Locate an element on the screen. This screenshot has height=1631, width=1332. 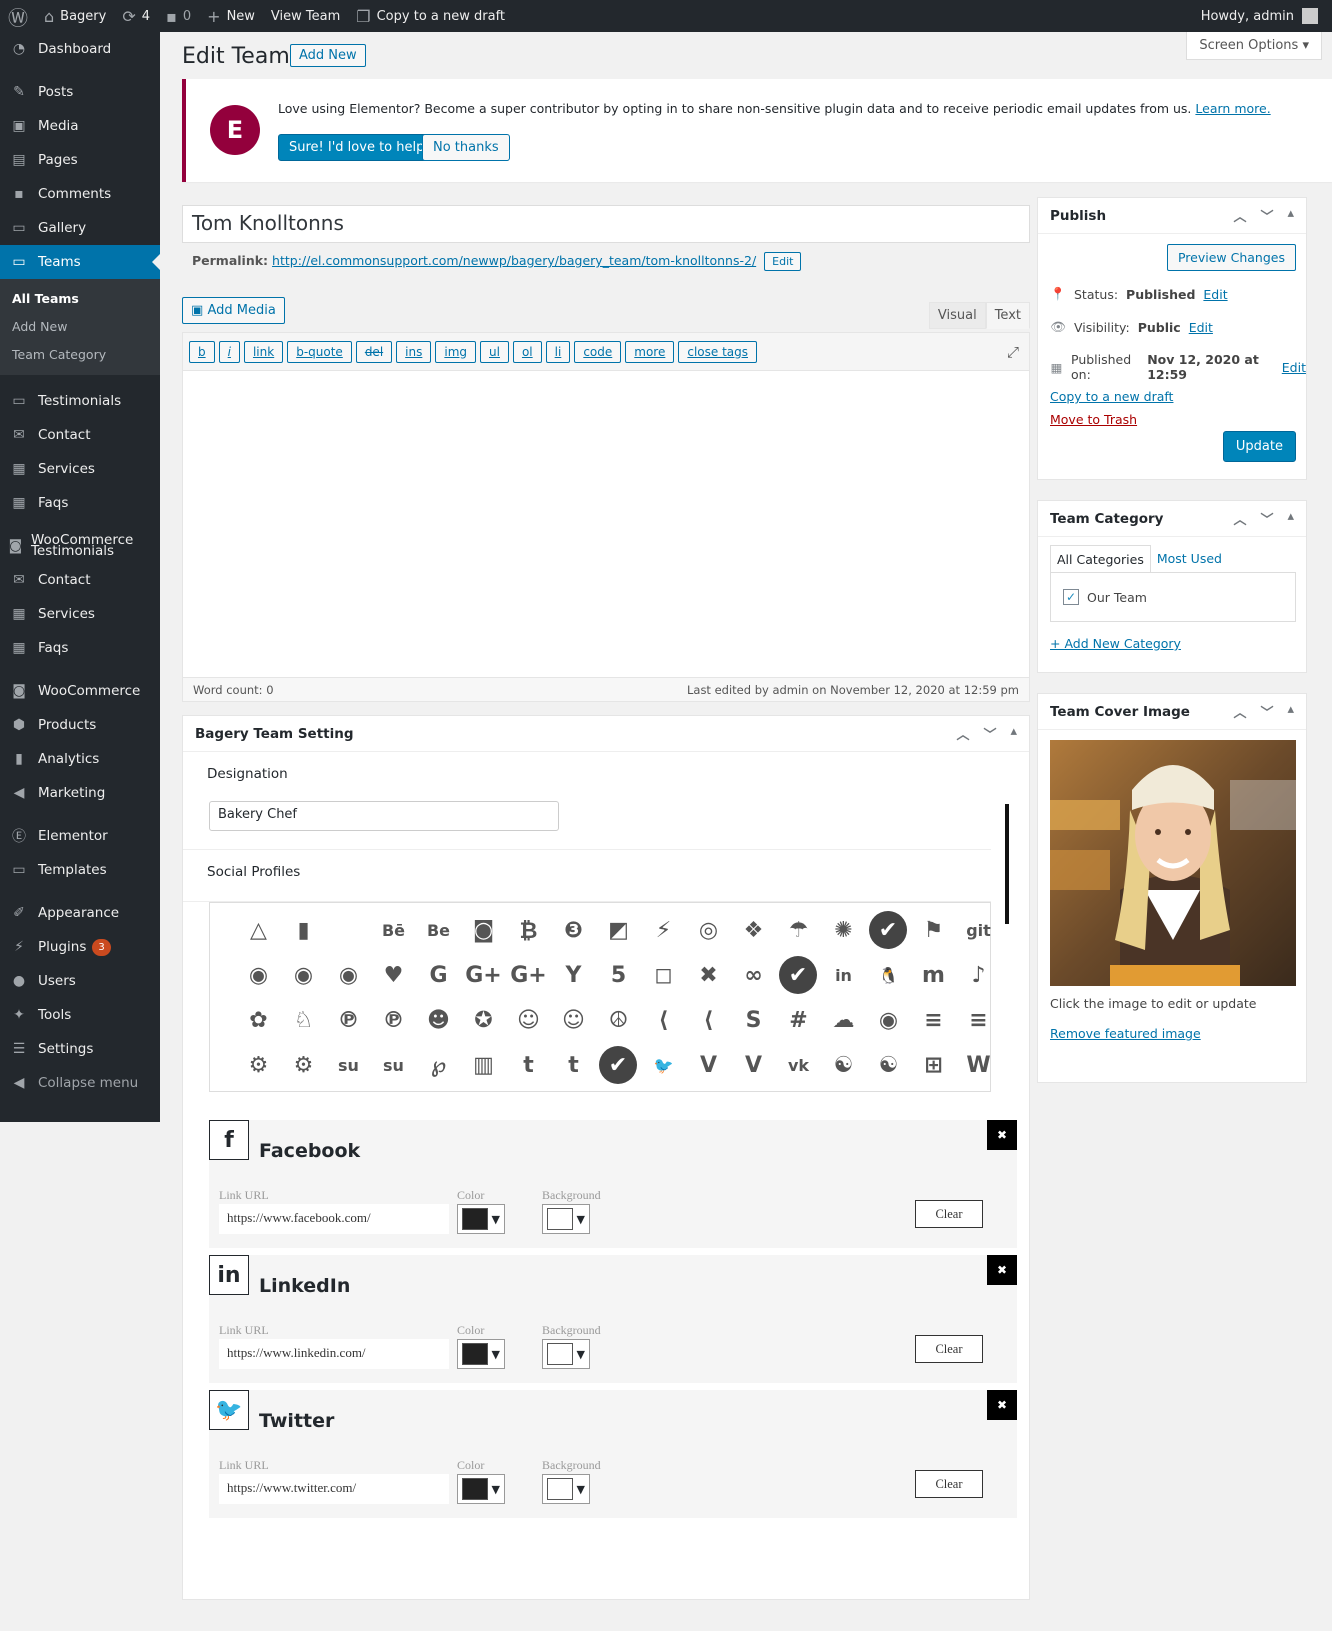
social-icon-option-49: ◉ is located at coordinates (888, 1020).